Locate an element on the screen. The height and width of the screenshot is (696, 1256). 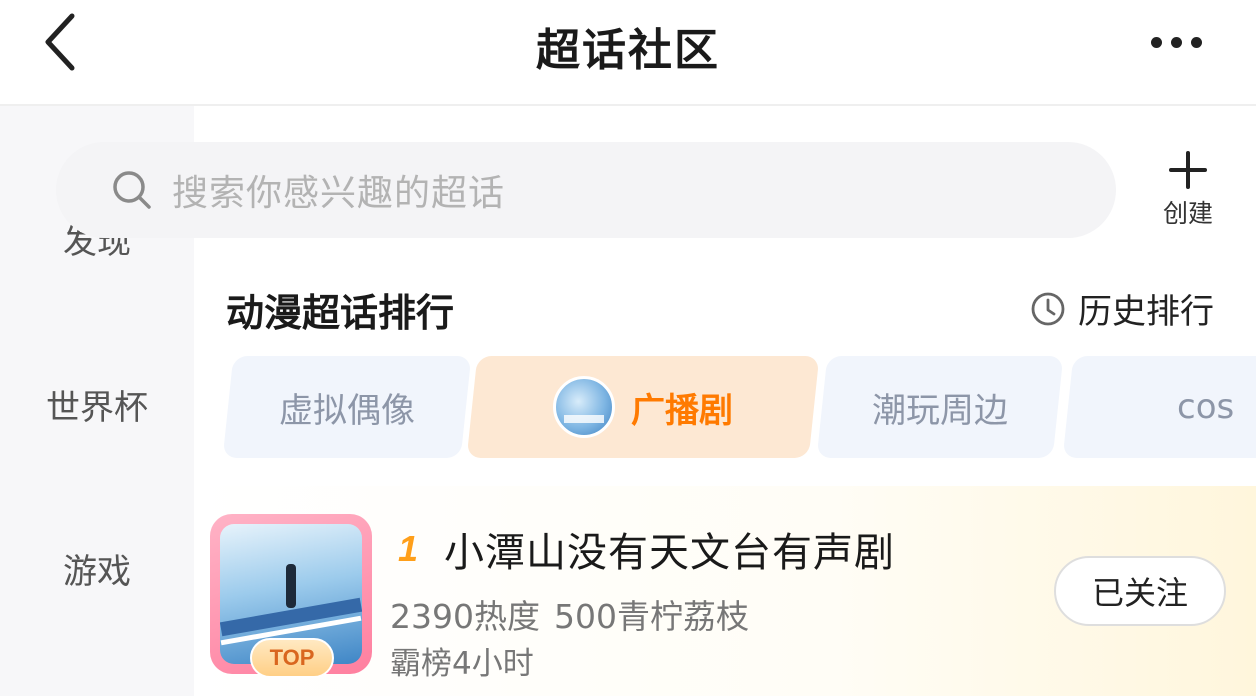
topic-stats: 2390热度 500青柠荔枝 is located at coordinates (569, 614).